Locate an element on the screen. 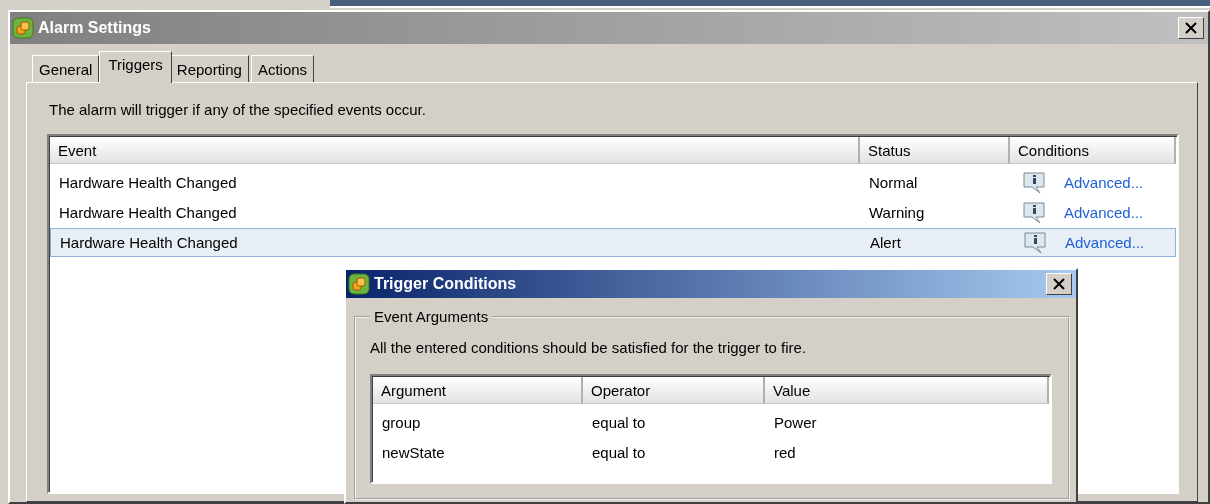  table-cell-text: Warning is located at coordinates (897, 212).